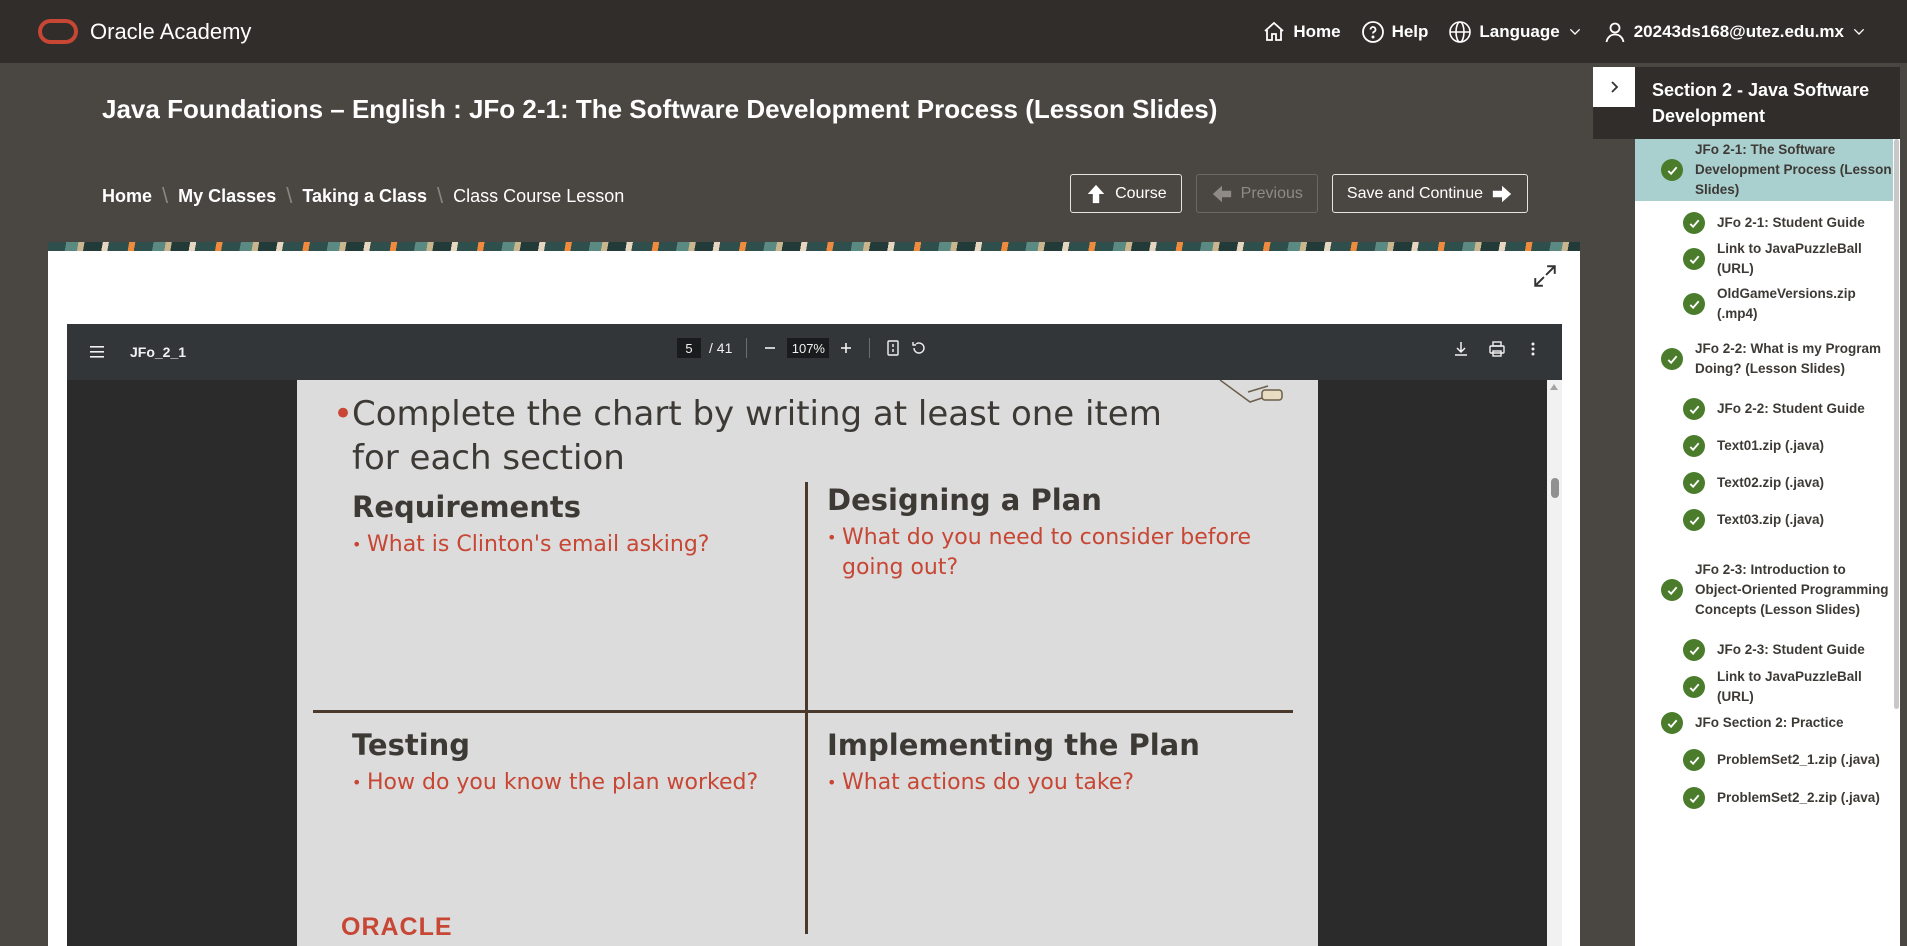 Image resolution: width=1907 pixels, height=946 pixels. Describe the element at coordinates (1460, 31) in the screenshot. I see `globe-icon` at that location.